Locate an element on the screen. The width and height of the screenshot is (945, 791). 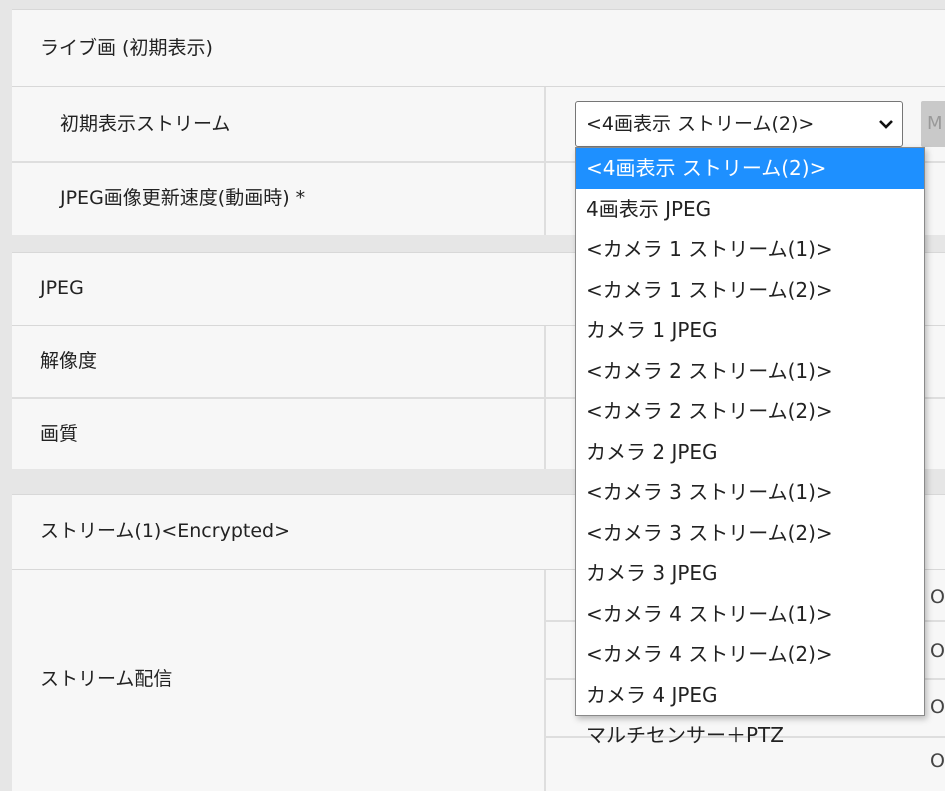
dropdown-option: <カメラ 3 ストリーム(2)> is located at coordinates (750, 533).